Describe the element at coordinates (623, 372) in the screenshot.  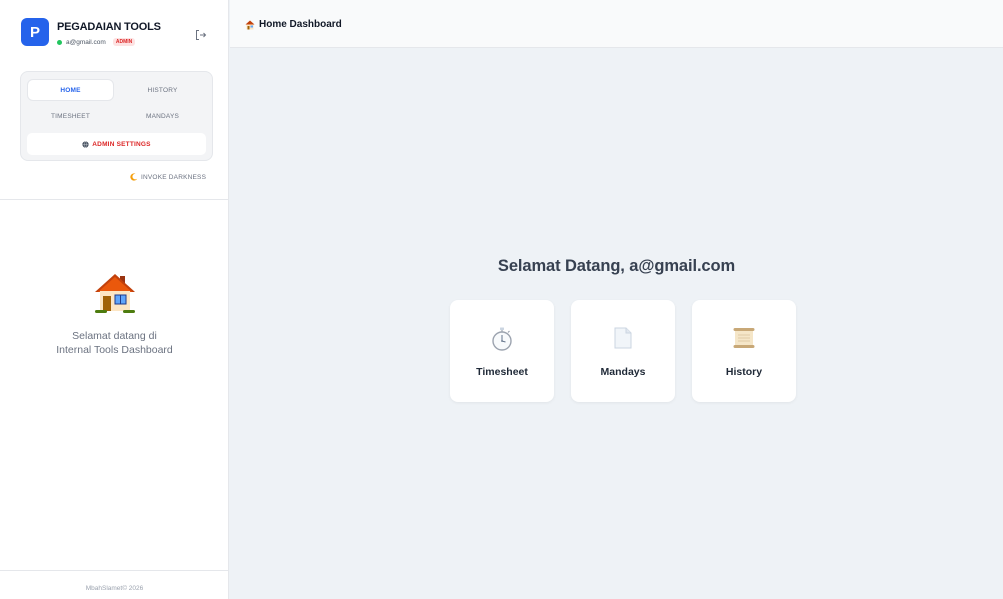
I see `card-label: Mandays` at that location.